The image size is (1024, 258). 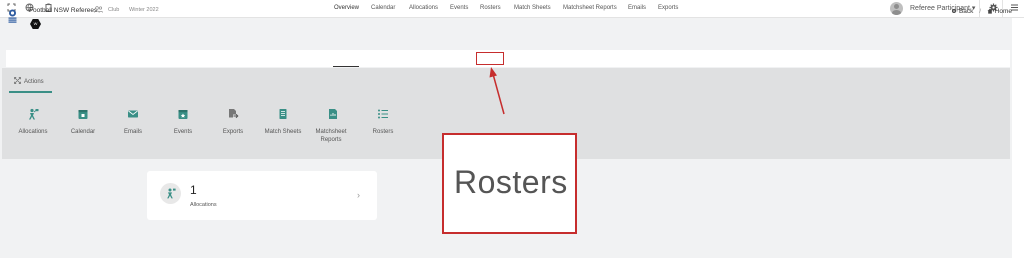 I want to click on tab-calendar: Calendar, so click(x=383, y=8).